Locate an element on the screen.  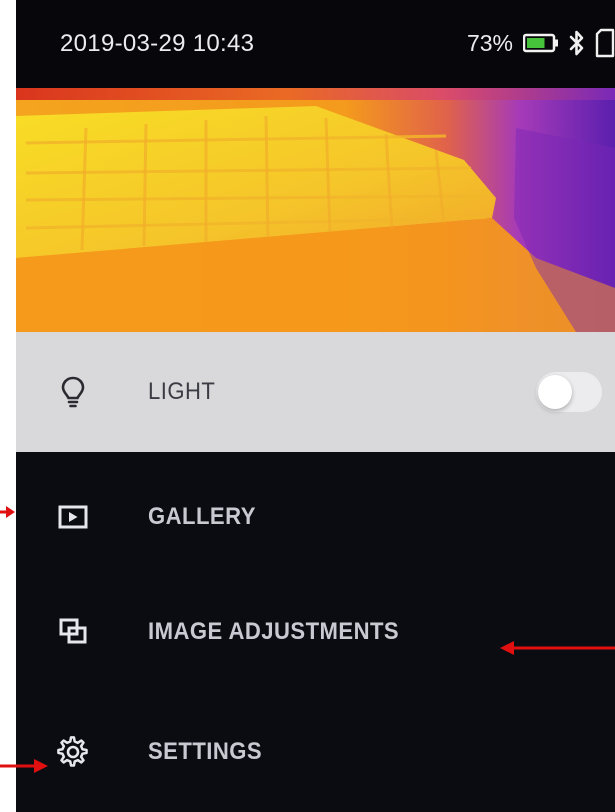
battery-icon is located at coordinates (540, 43).